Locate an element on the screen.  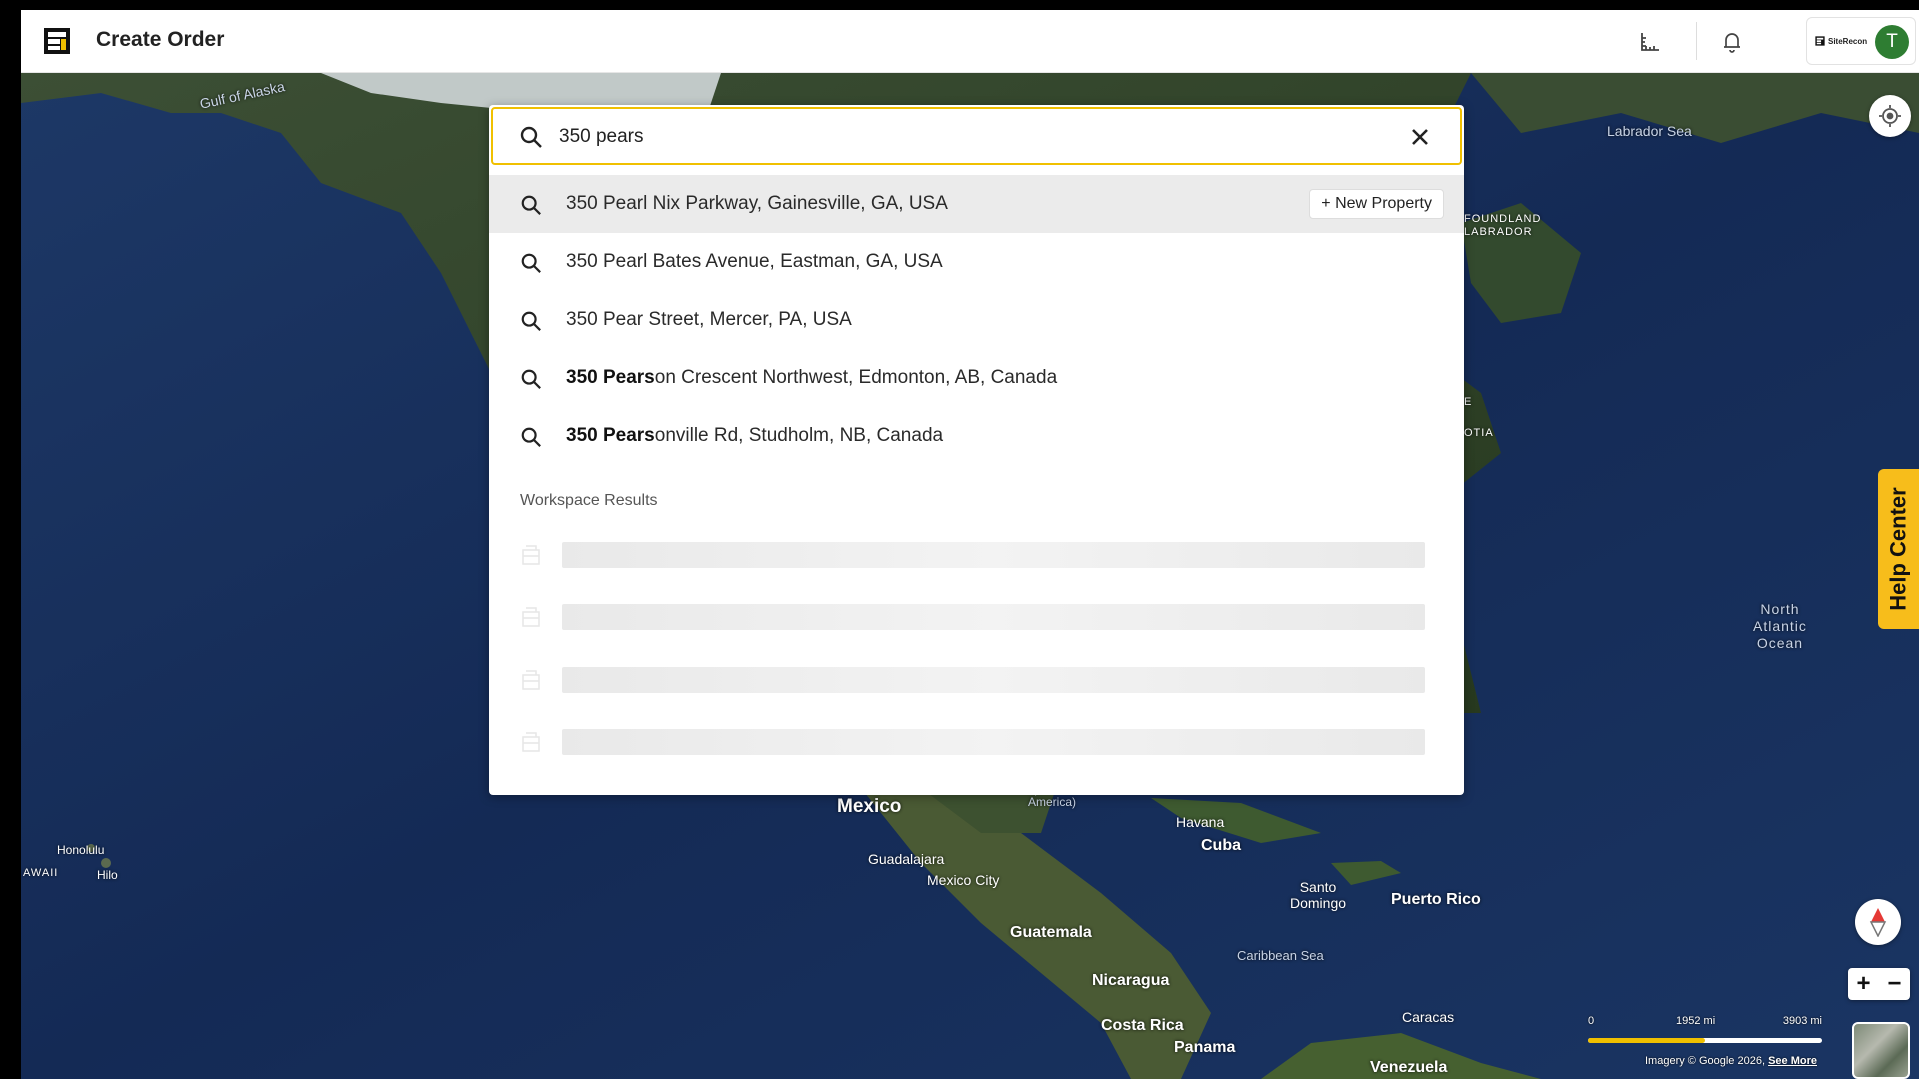
org-name: SiteRecon is located at coordinates (1848, 41).